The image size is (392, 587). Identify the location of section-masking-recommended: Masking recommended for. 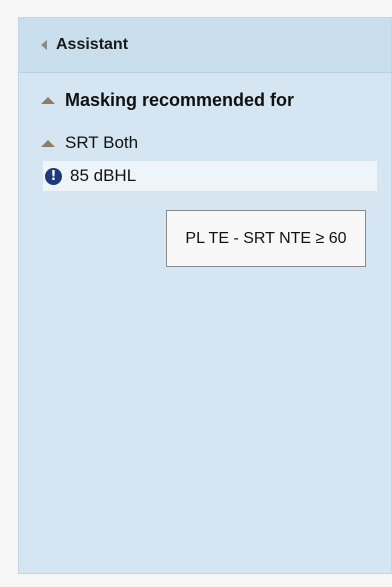
(216, 100).